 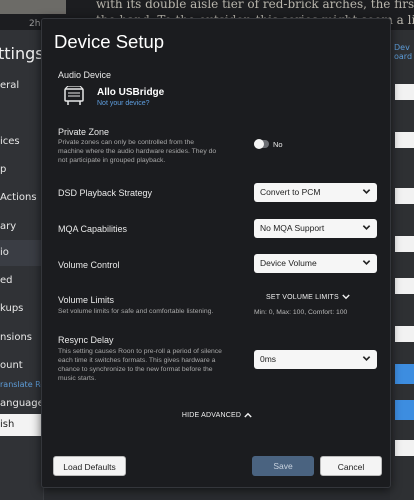 I want to click on set-volume-limits-button: SET VOLUME LIMITS, so click(x=308, y=297).